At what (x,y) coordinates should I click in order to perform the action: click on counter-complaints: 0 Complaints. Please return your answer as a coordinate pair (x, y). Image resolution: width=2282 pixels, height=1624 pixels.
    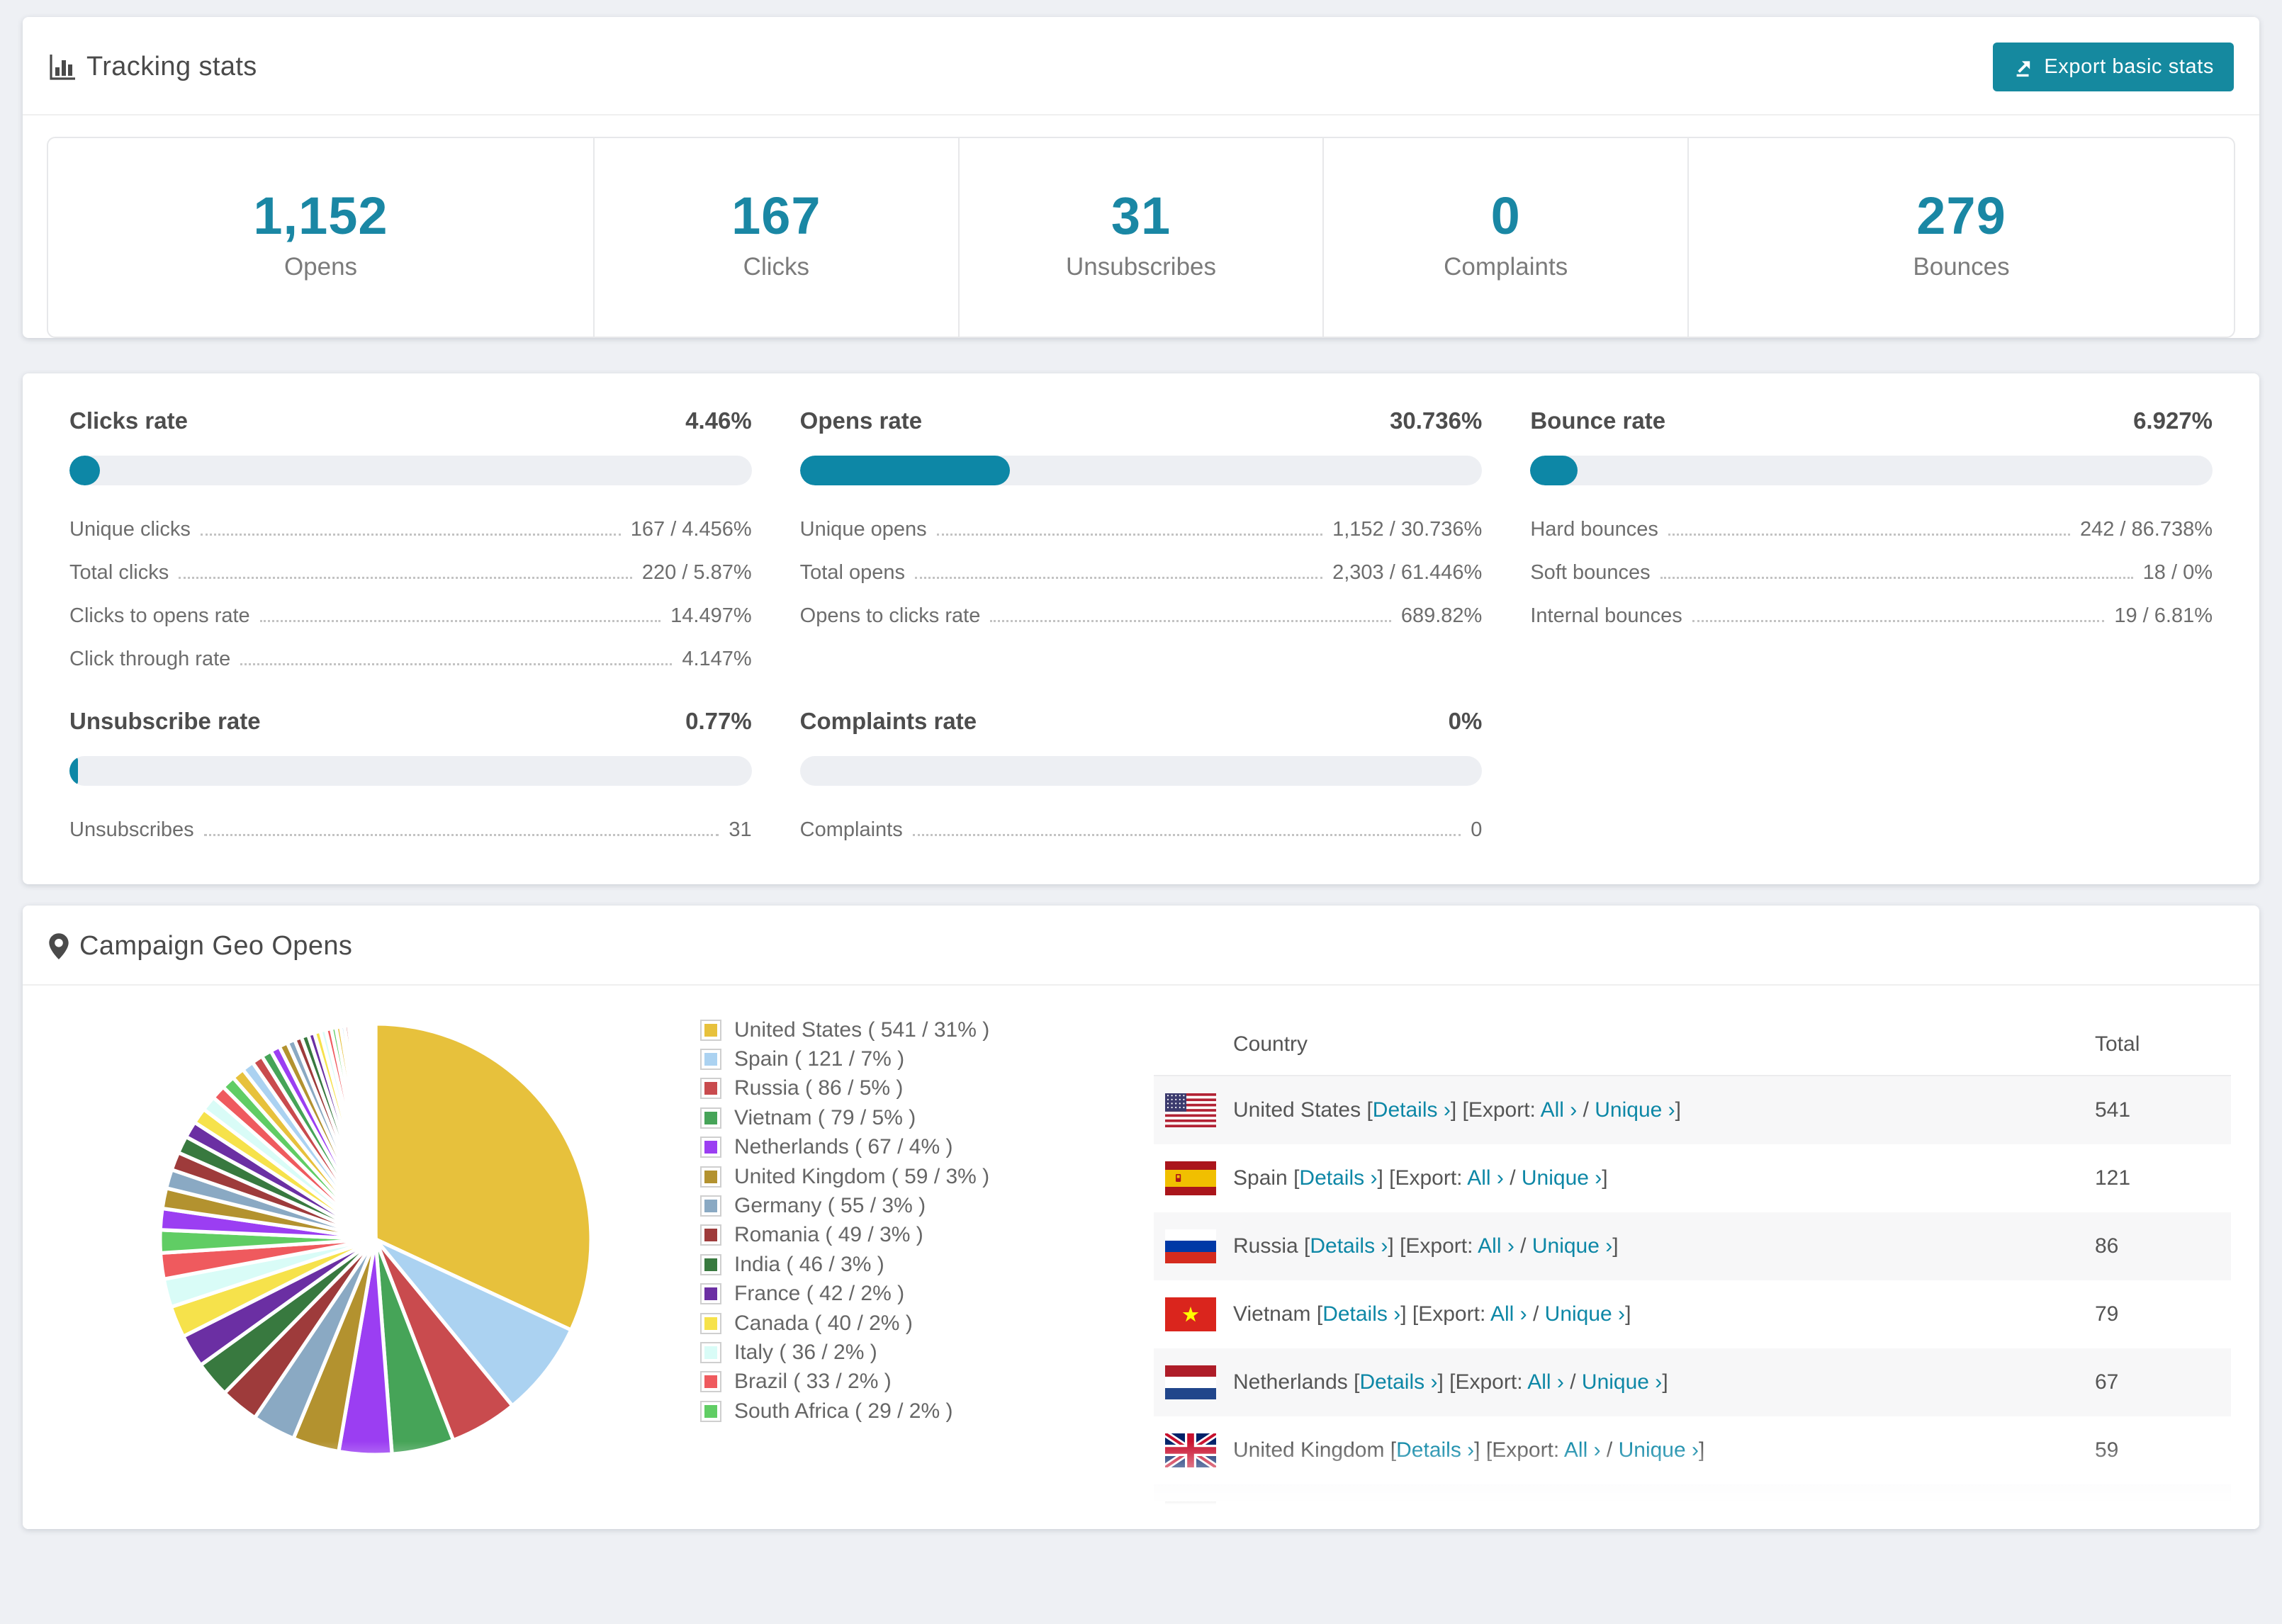
    Looking at the image, I should click on (1505, 238).